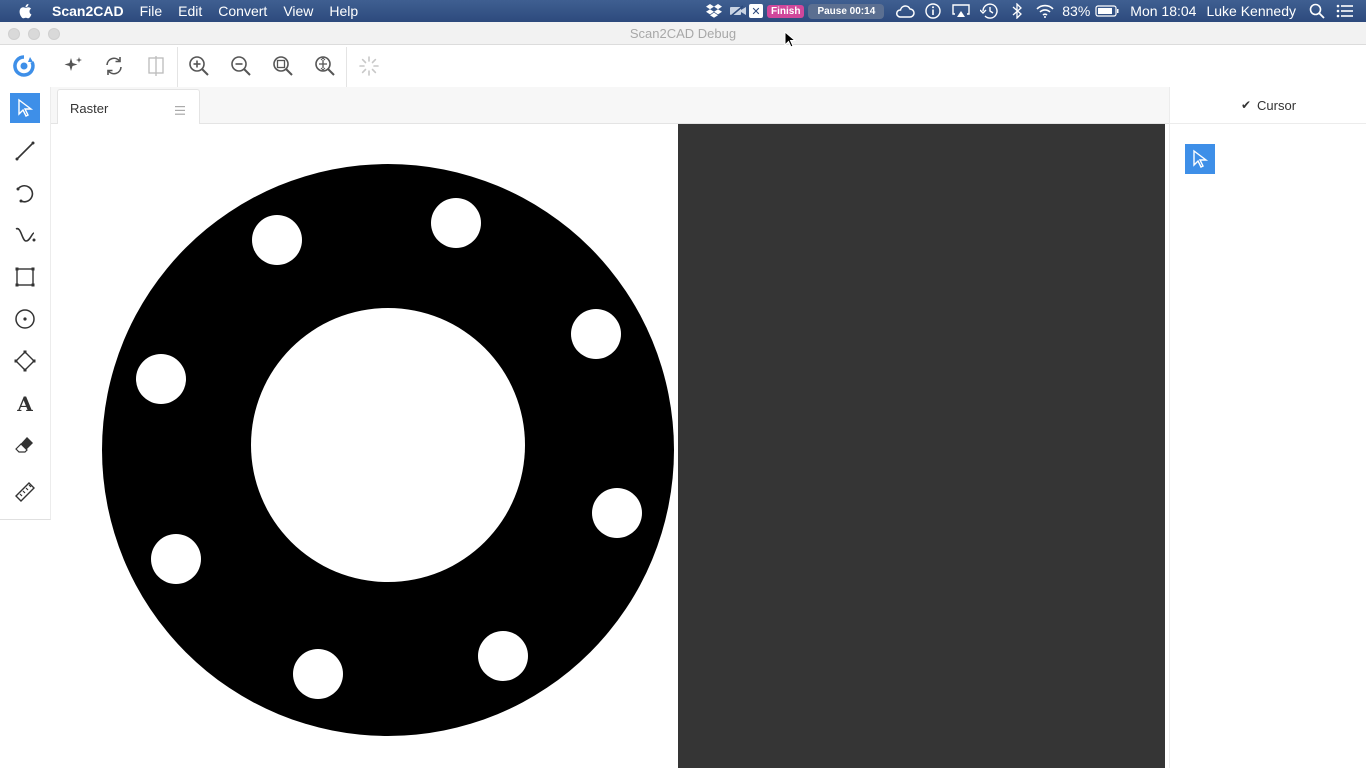  What do you see at coordinates (1045, 11) in the screenshot?
I see `wifi-icon` at bounding box center [1045, 11].